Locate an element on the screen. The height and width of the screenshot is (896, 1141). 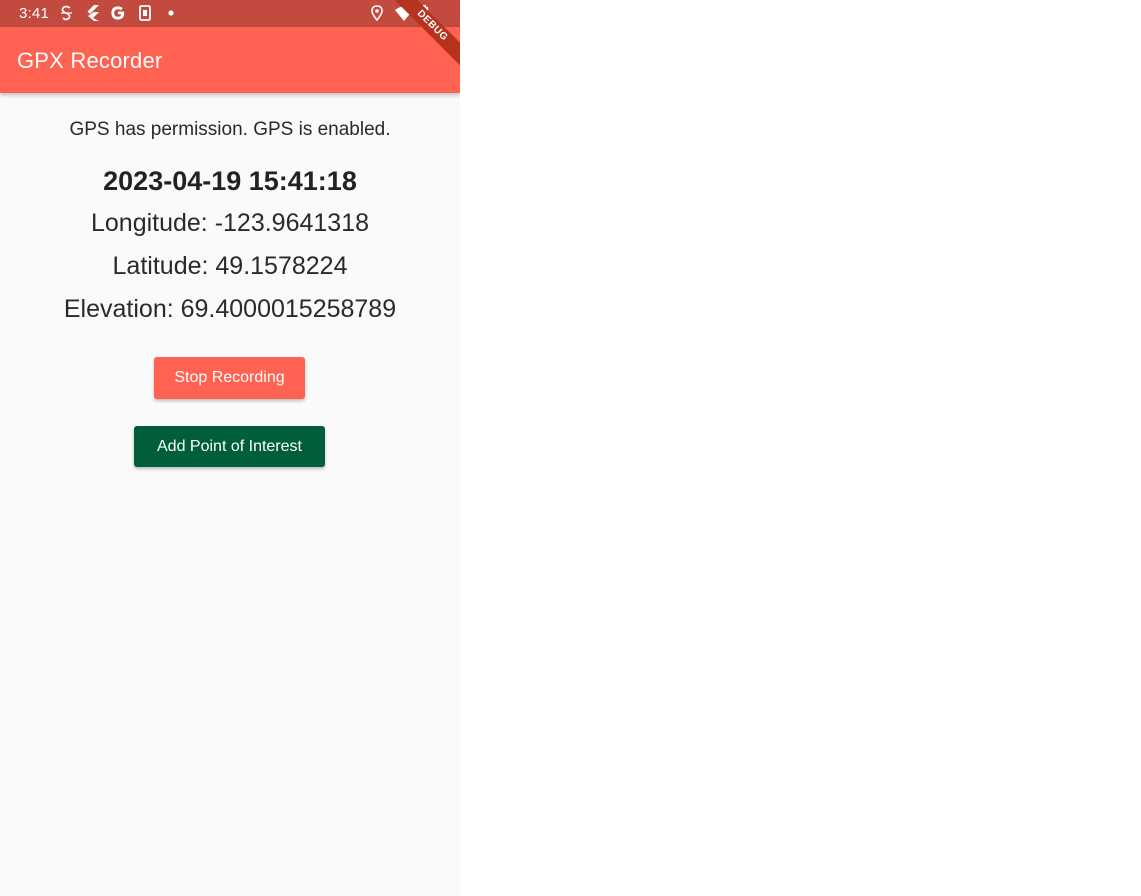
app-bar: GPX Recorder is located at coordinates (230, 60).